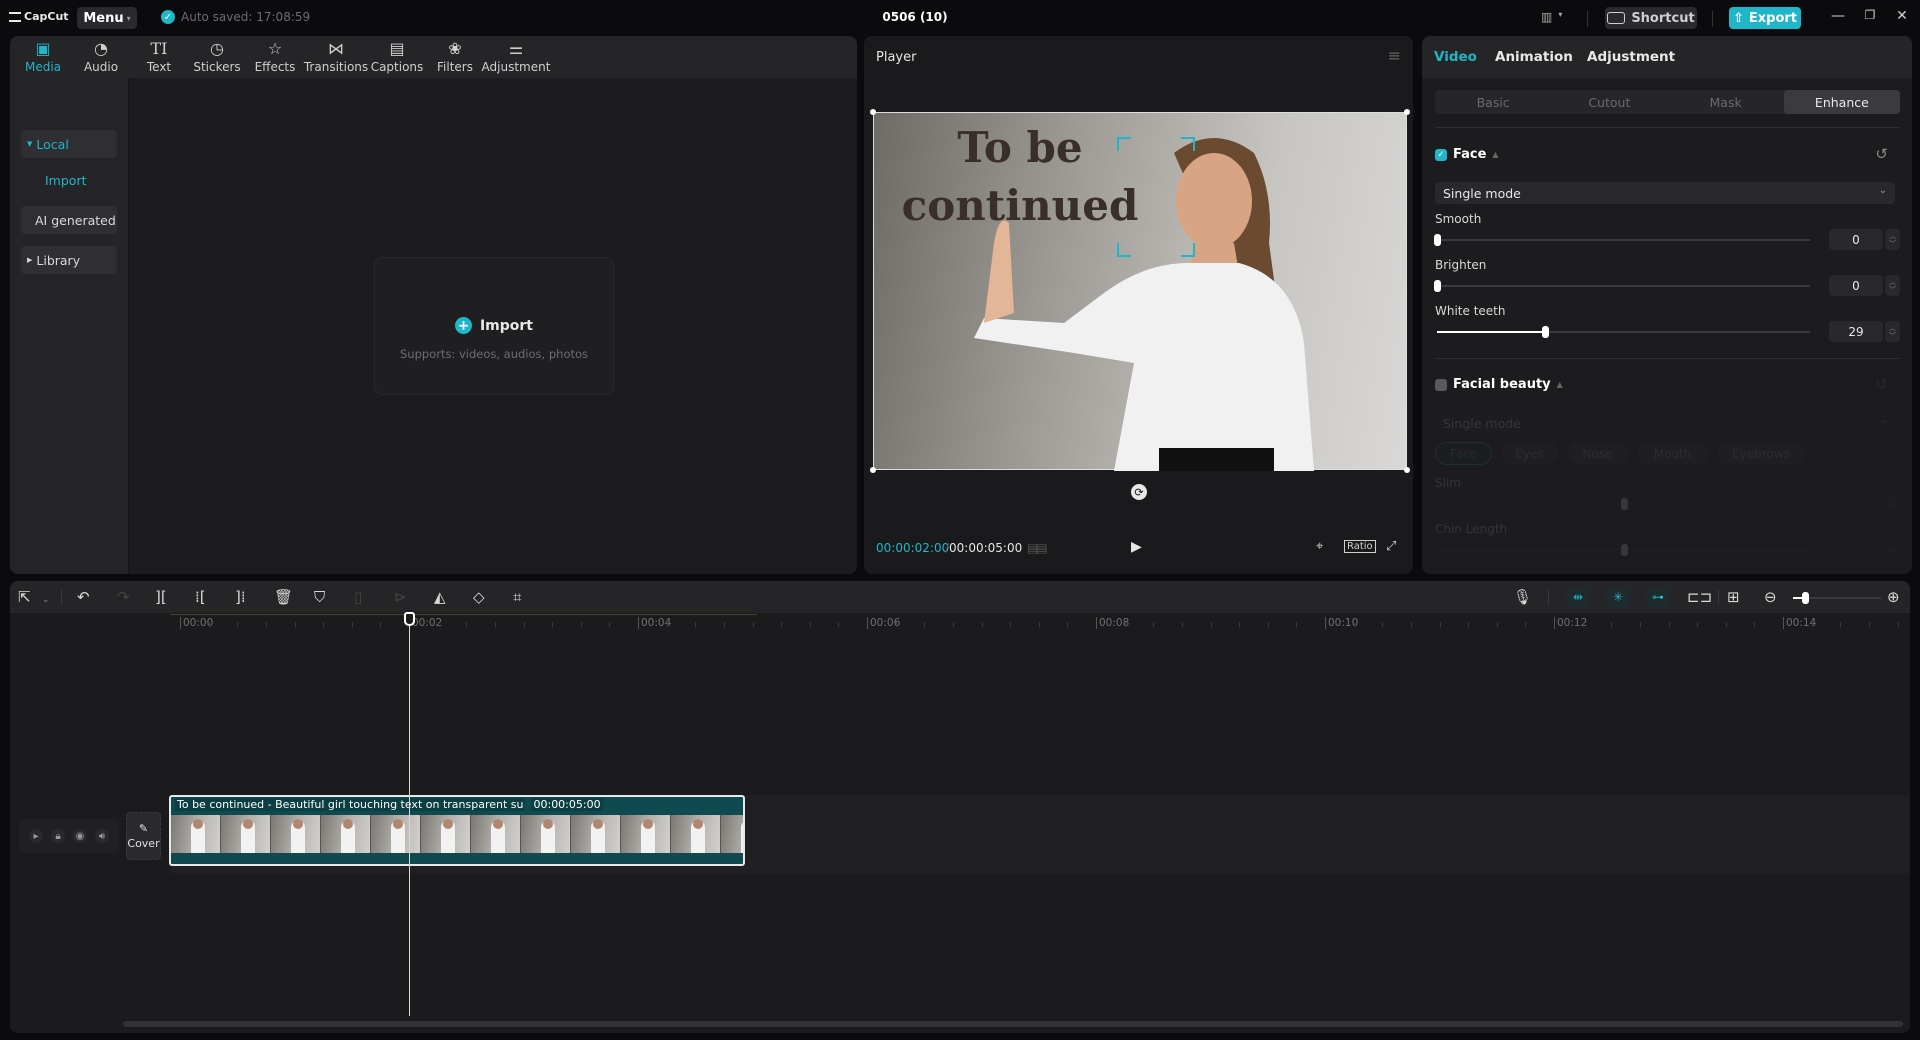 Image resolution: width=1920 pixels, height=1040 pixels. Describe the element at coordinates (397, 57) in the screenshot. I see `tool-captions: ▤ Captions` at that location.